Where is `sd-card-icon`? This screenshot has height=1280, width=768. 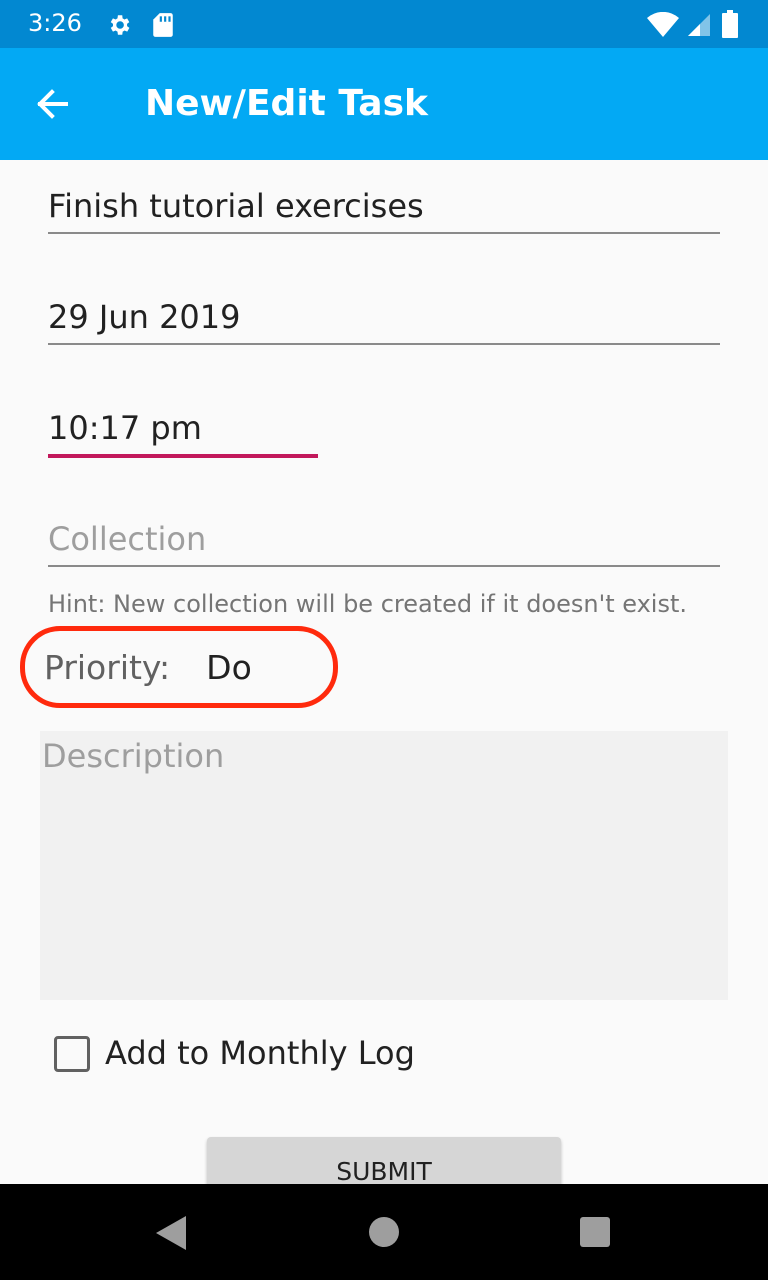
sd-card-icon is located at coordinates (163, 25).